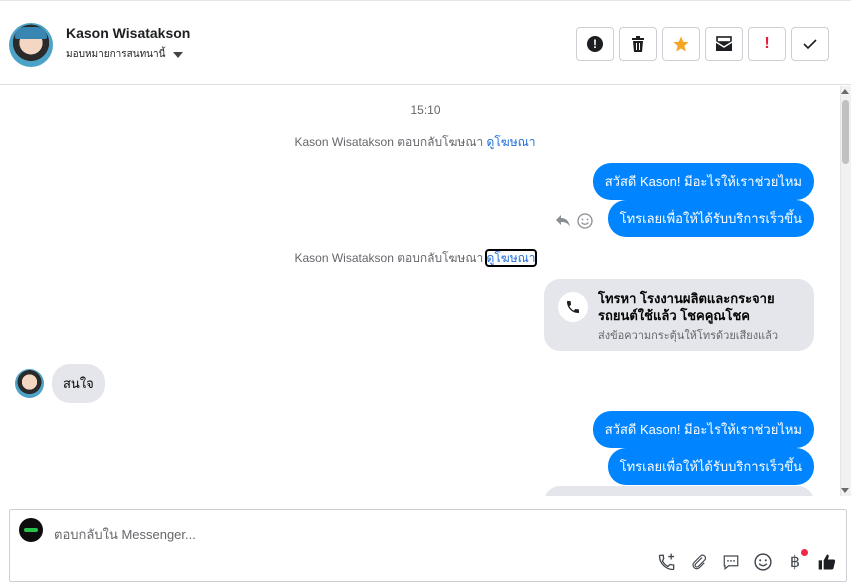  I want to click on composer-toolbar: ฿, so click(747, 561).